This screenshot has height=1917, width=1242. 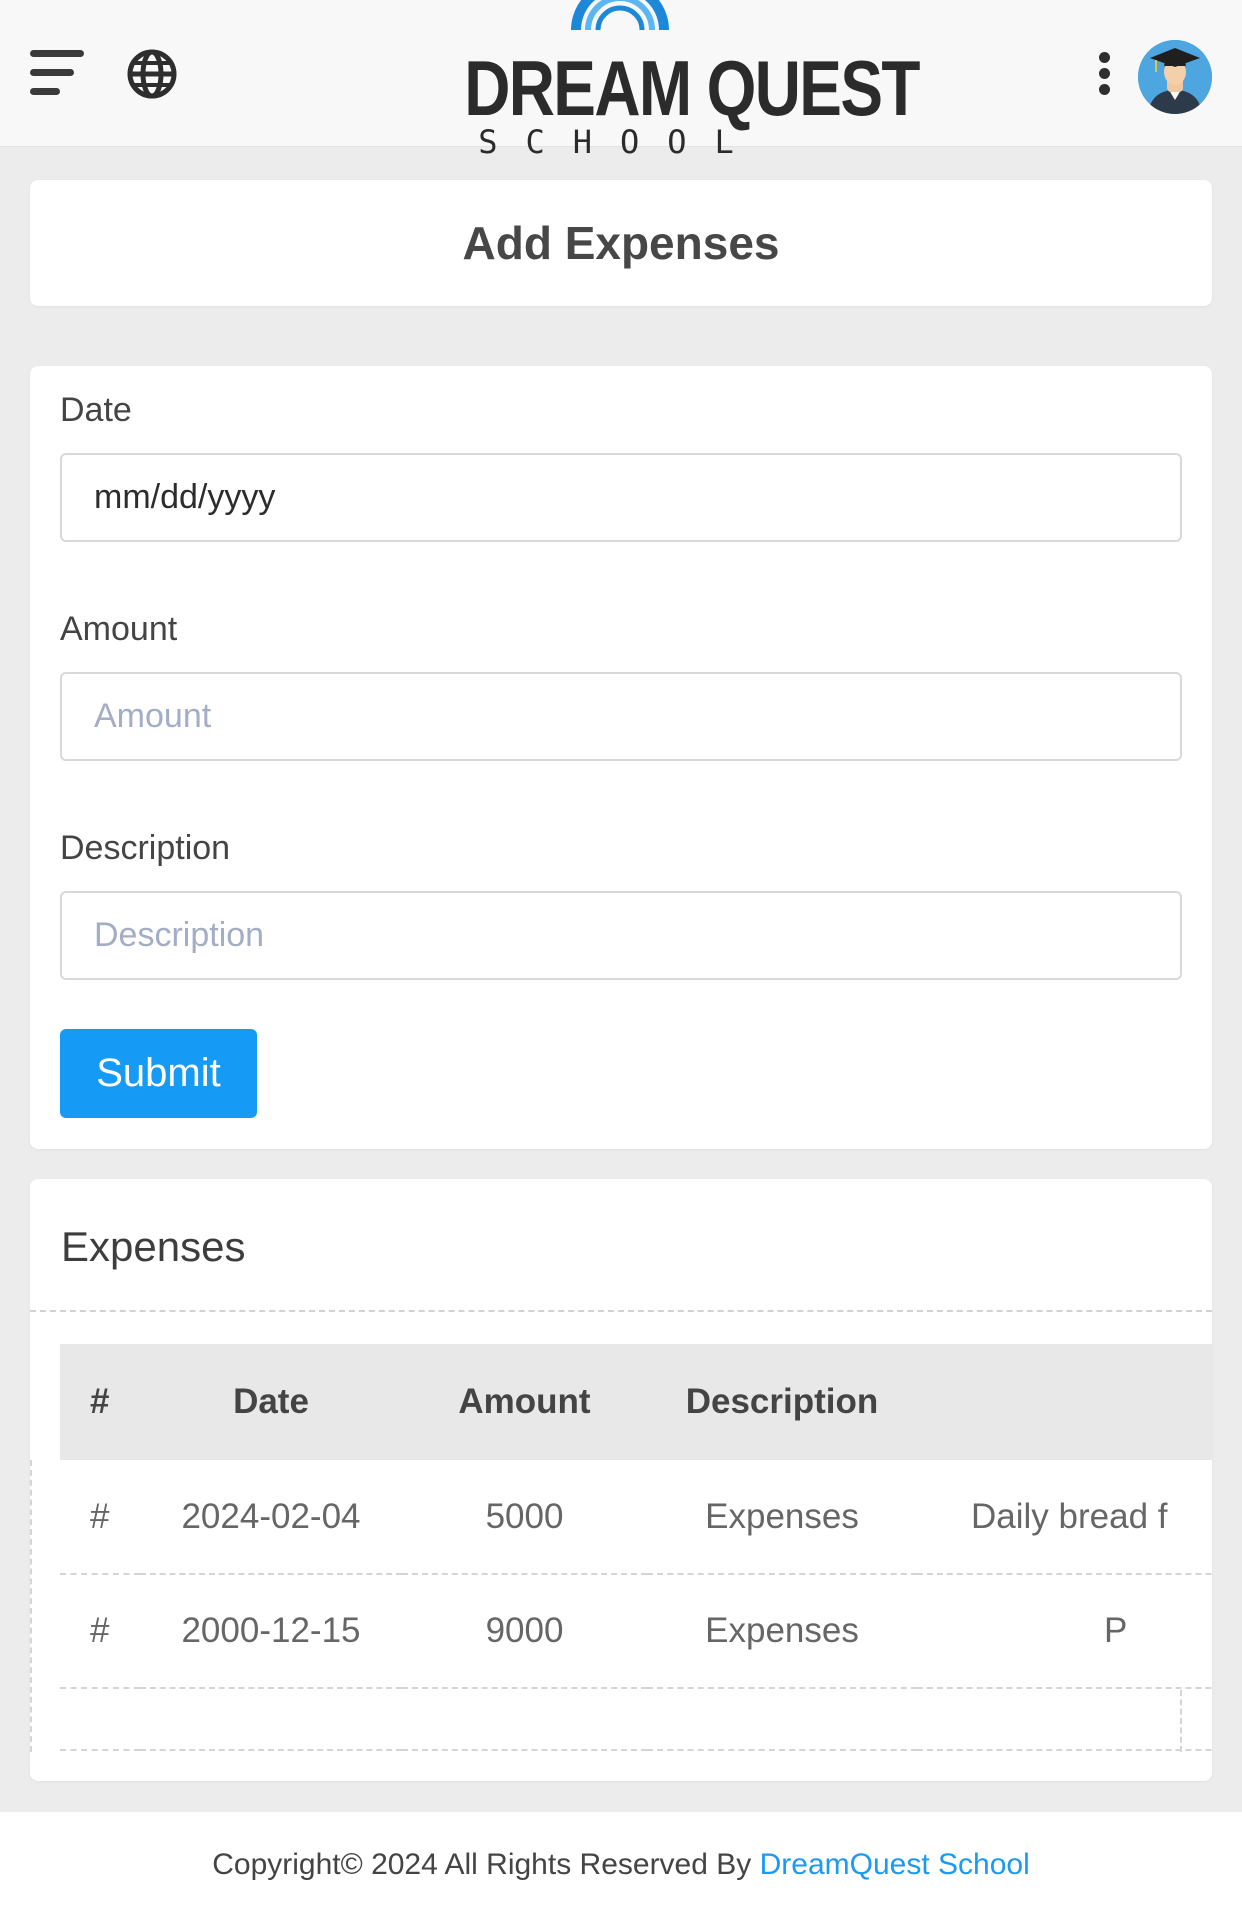 I want to click on table-header-row: # Date Amount Description T, so click(x=636, y=1402).